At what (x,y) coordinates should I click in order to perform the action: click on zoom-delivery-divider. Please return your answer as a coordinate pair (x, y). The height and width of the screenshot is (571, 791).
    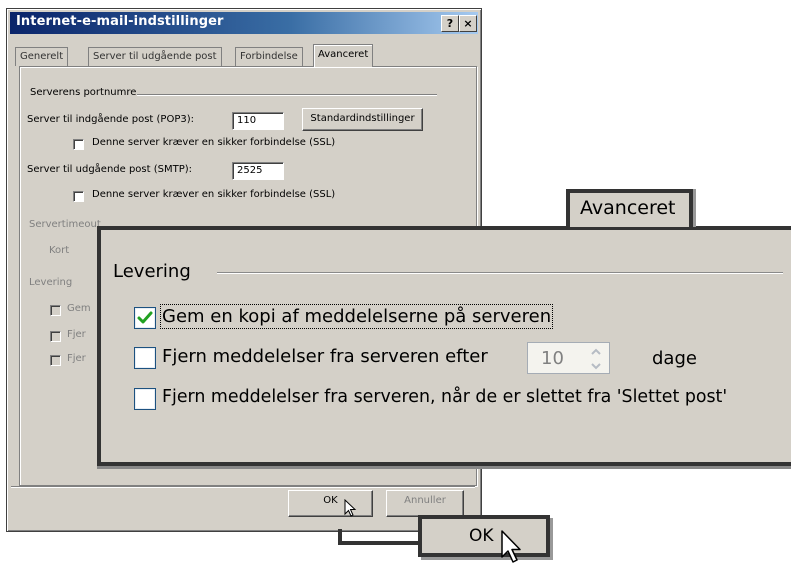
    Looking at the image, I should click on (500, 273).